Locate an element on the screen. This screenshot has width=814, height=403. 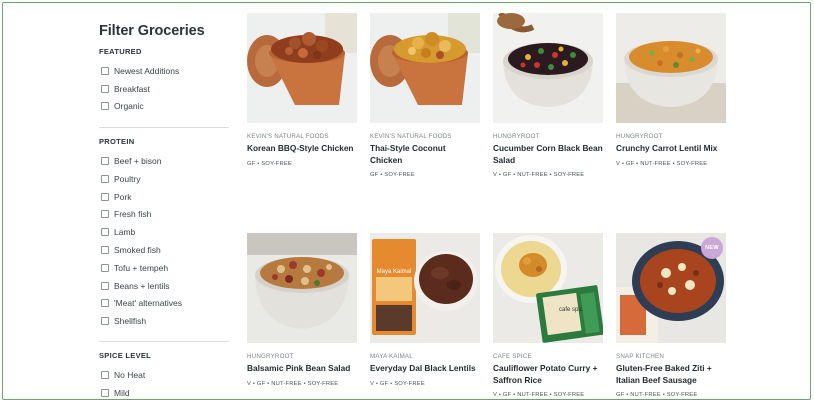
filter-option-shellfish: Shellfish is located at coordinates (123, 321).